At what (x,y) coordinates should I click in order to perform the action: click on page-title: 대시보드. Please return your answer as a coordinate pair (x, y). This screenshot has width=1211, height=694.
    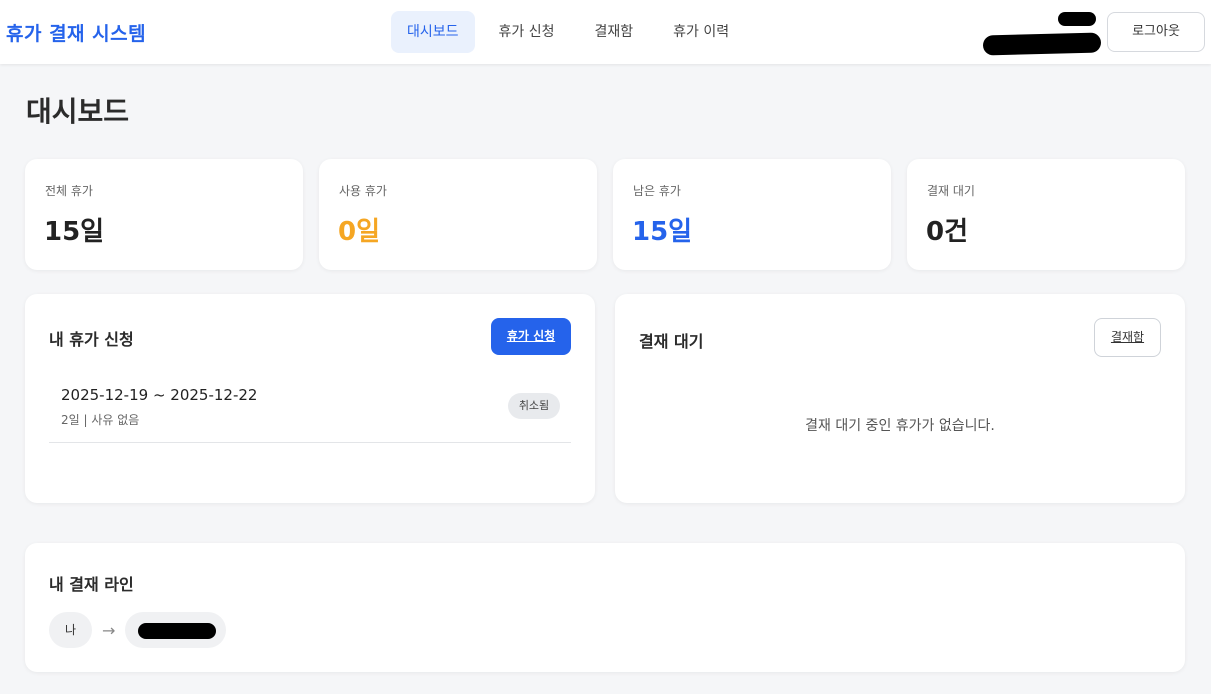
    Looking at the image, I should click on (78, 111).